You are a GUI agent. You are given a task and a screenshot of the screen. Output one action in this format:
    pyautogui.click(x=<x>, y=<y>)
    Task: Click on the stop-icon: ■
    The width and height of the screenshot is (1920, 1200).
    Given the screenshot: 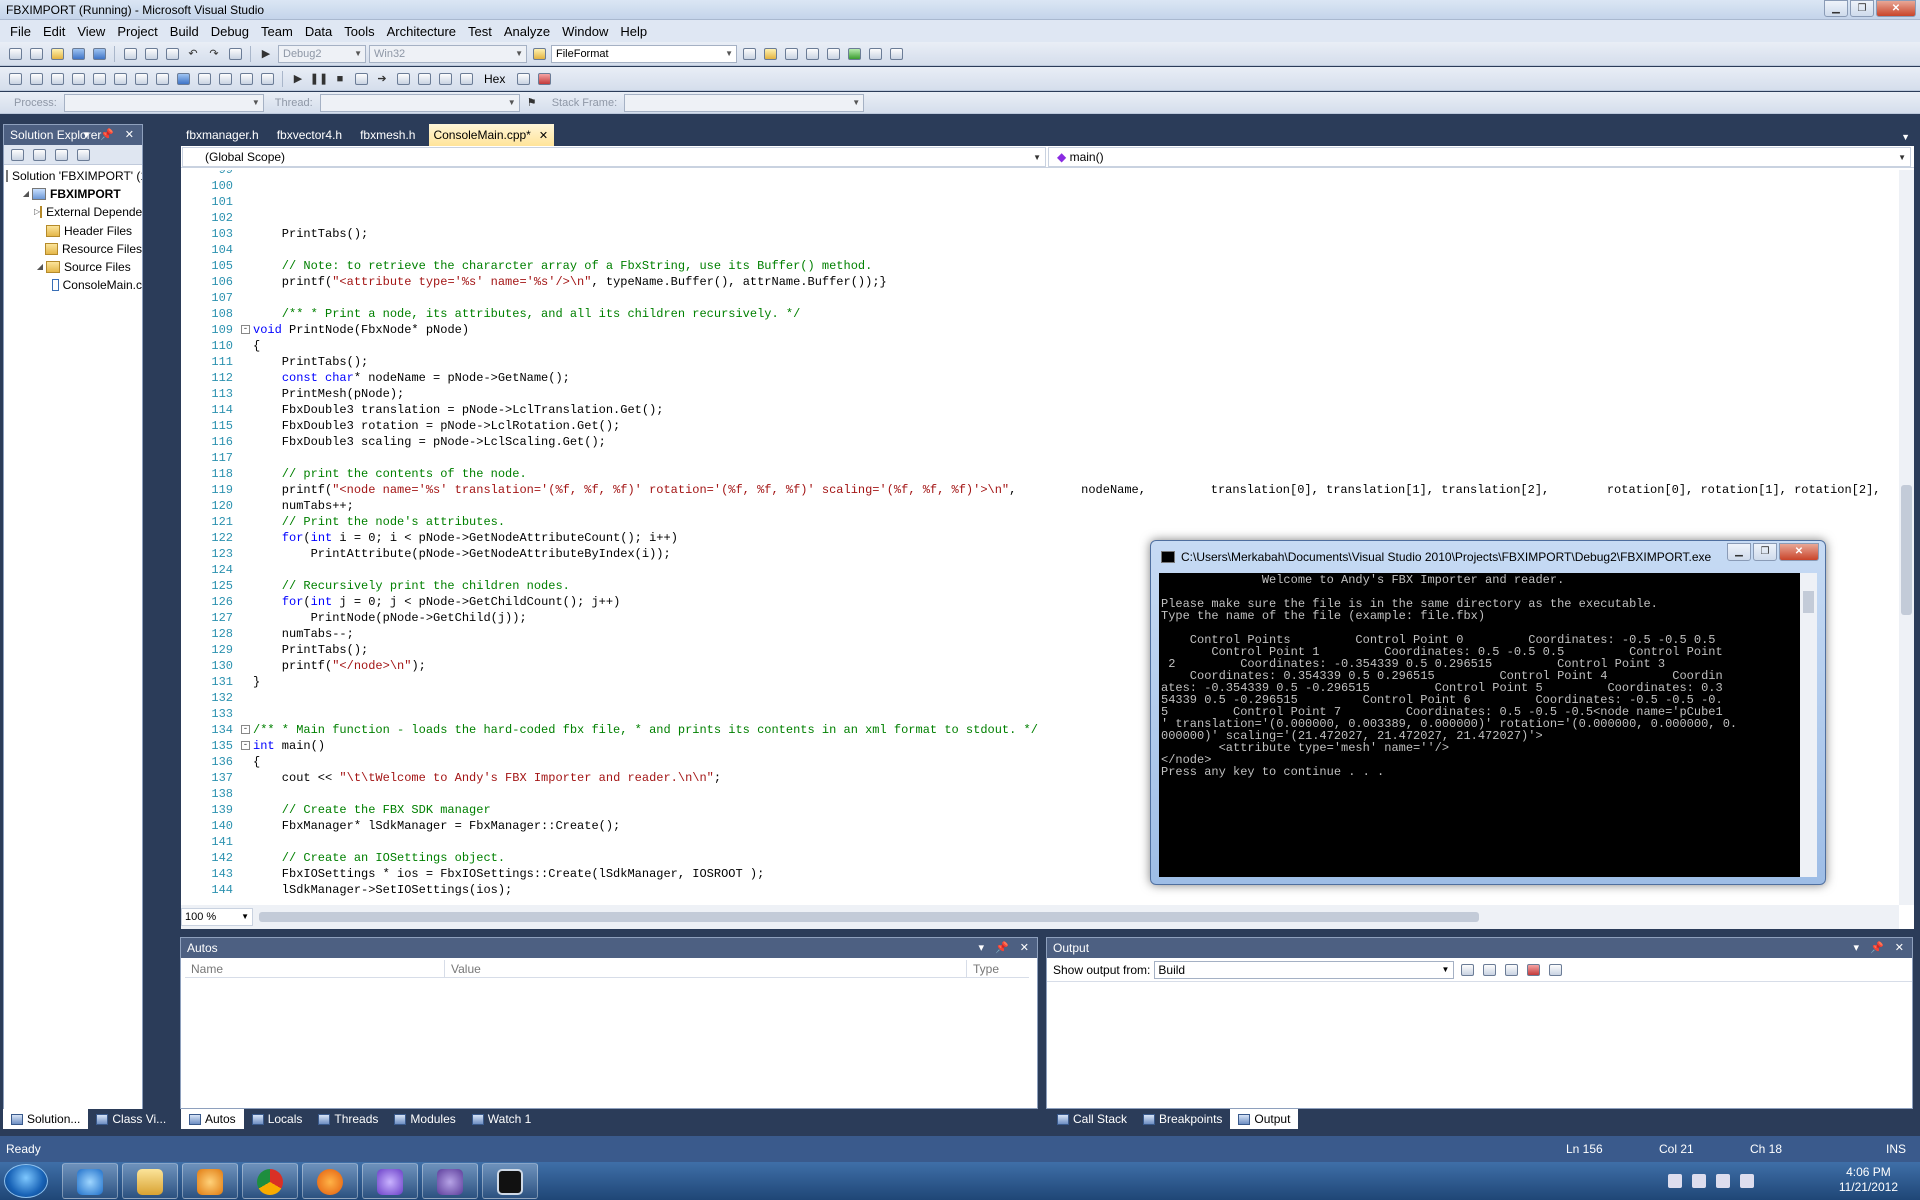 What is the action you would take?
    pyautogui.click(x=340, y=79)
    